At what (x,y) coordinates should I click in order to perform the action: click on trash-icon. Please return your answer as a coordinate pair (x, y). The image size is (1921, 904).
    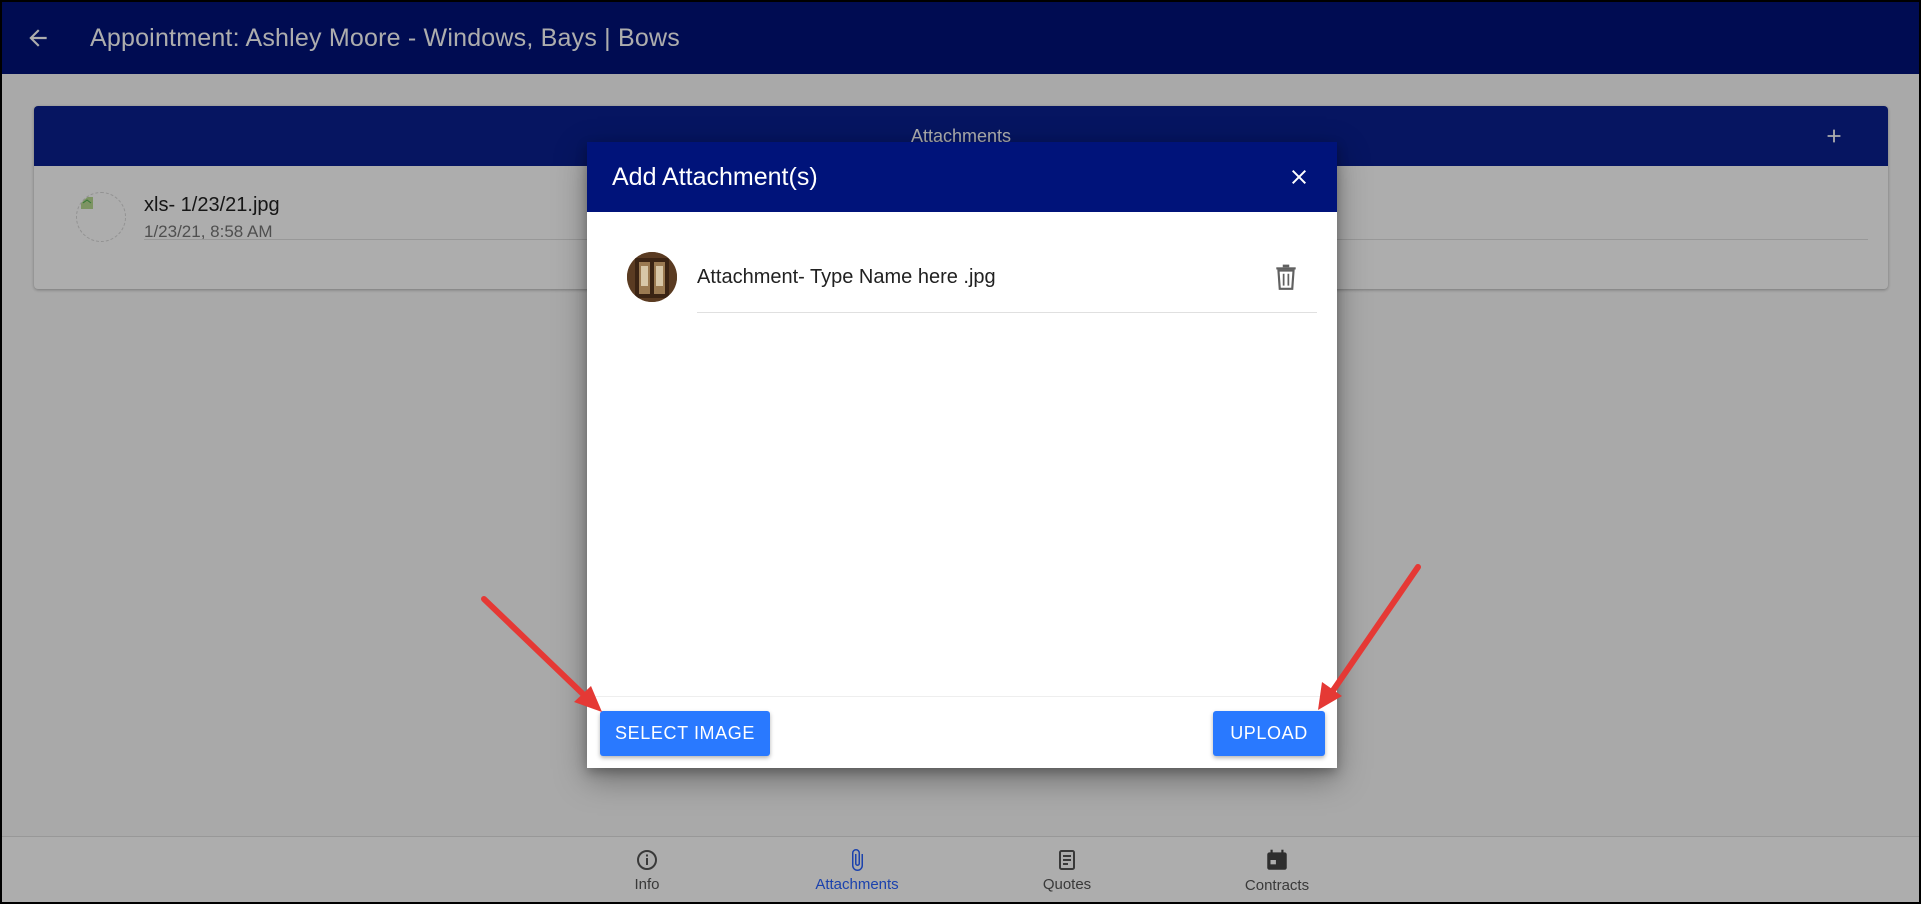
    Looking at the image, I should click on (1286, 277).